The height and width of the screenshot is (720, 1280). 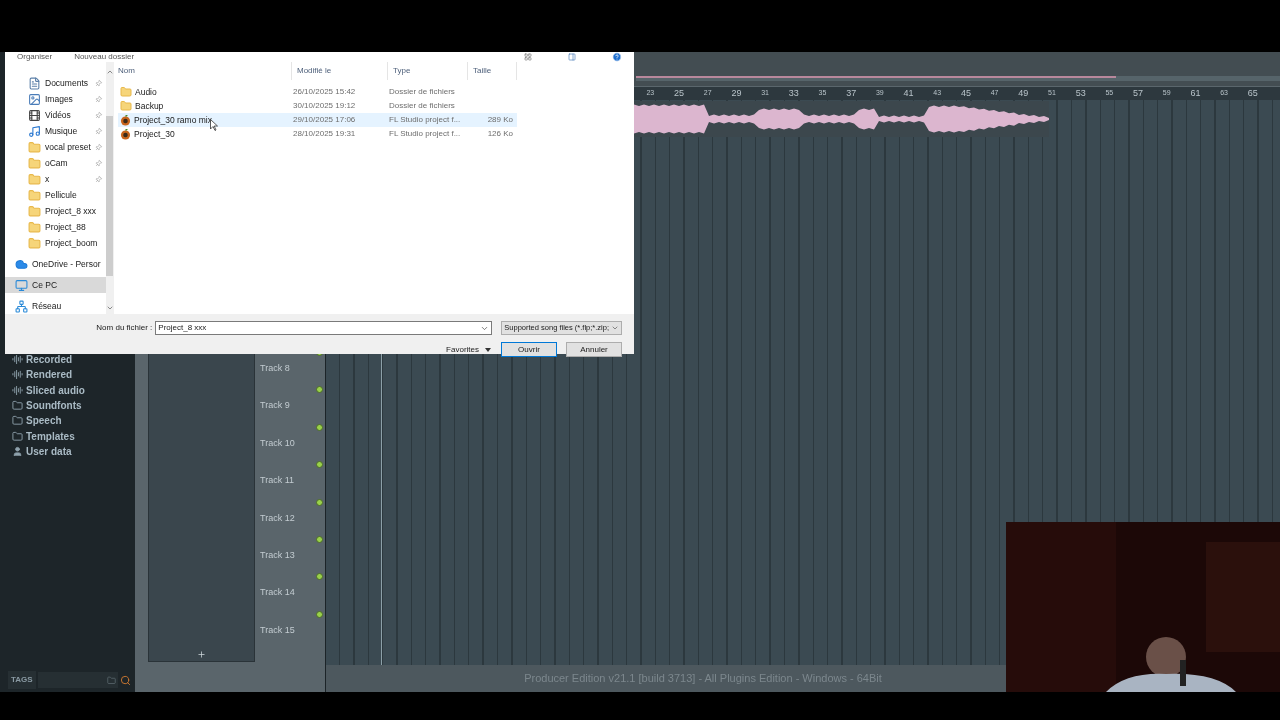 What do you see at coordinates (55, 285) in the screenshot?
I see `nav-item: Ce PC` at bounding box center [55, 285].